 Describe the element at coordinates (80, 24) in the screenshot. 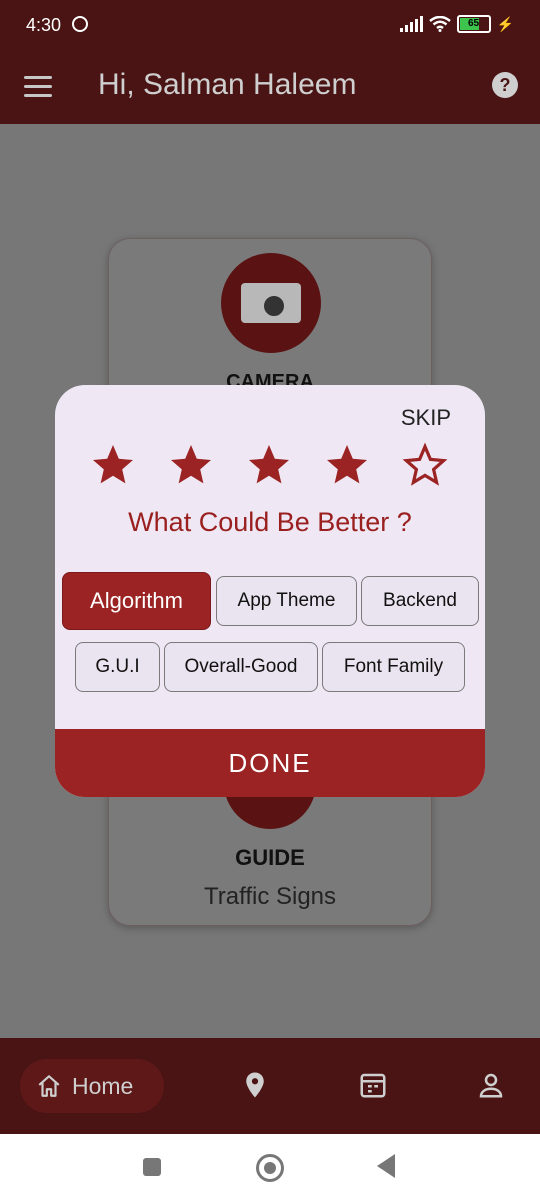

I see `notification-icon` at that location.